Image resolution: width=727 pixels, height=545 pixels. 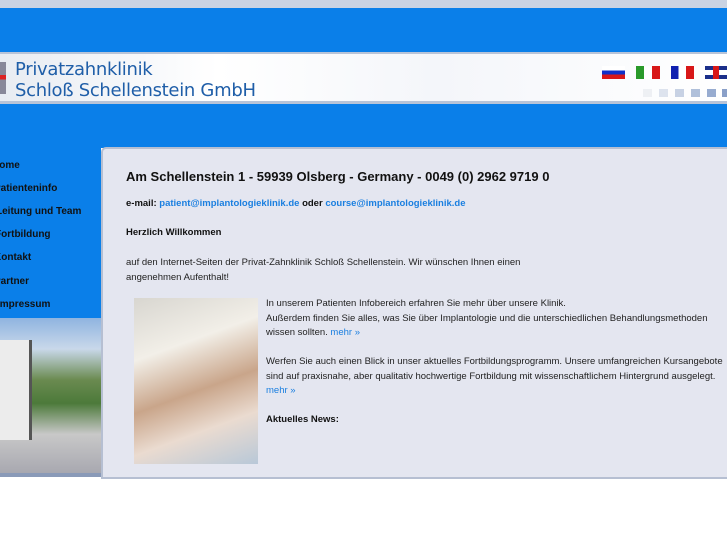 I want to click on course-email-link: course@implantologieklinik.de, so click(x=395, y=203).